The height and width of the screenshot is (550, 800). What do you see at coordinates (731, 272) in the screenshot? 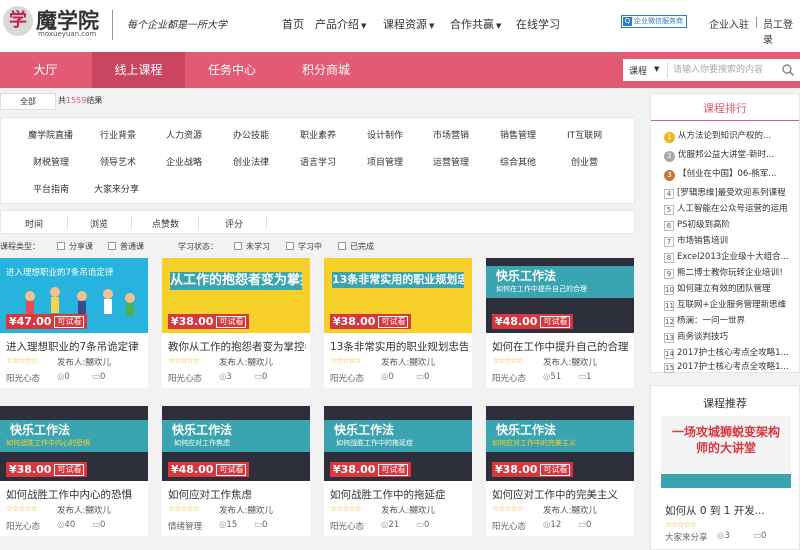
I see `ranking-item: 9 熊二博士教你玩转企业培训！` at bounding box center [731, 272].